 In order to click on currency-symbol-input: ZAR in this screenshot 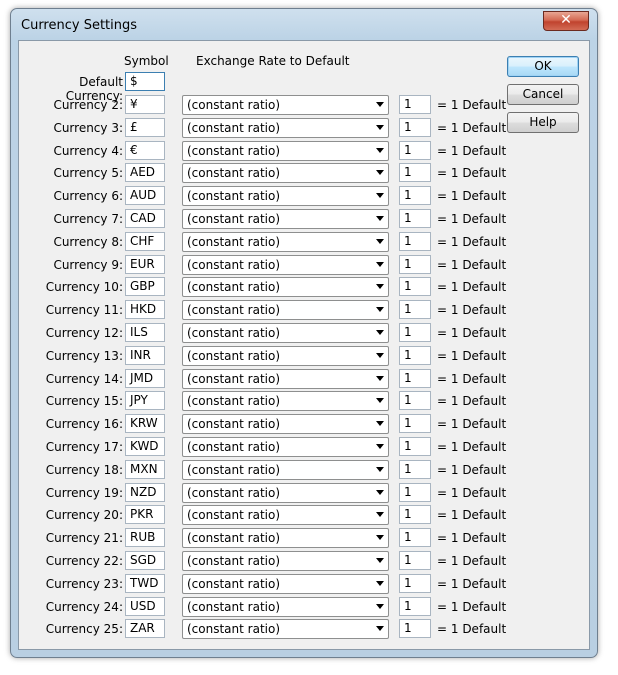, I will do `click(145, 628)`.